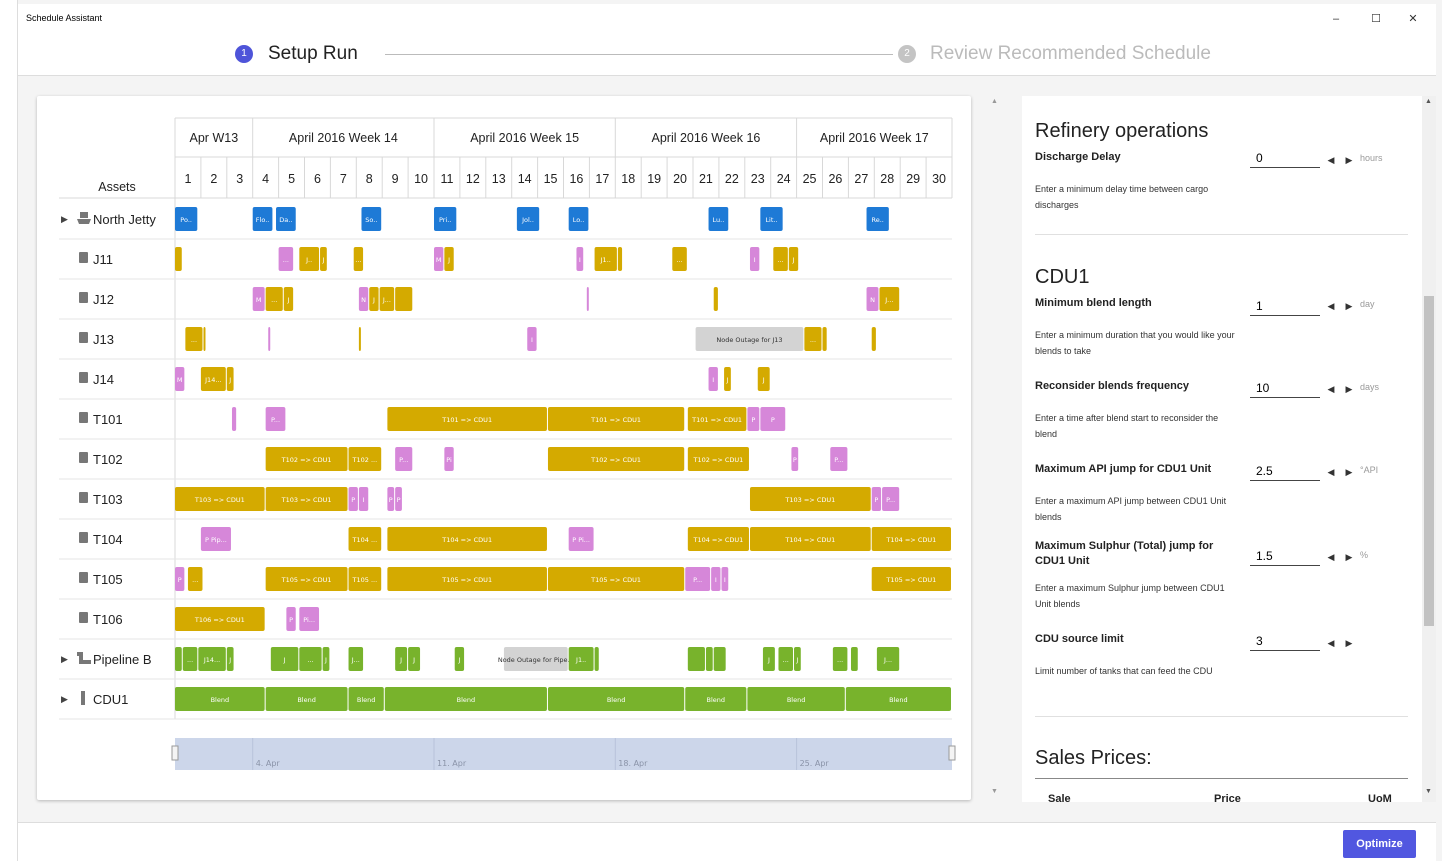  Describe the element at coordinates (122, 659) in the screenshot. I see `row-label-pipeline-b: Pipeline B` at that location.